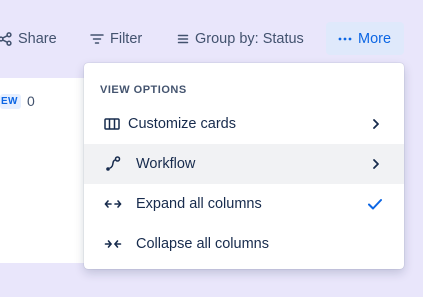 The height and width of the screenshot is (297, 423). What do you see at coordinates (143, 90) in the screenshot?
I see `menu-heading: VIEW OPTIONS` at bounding box center [143, 90].